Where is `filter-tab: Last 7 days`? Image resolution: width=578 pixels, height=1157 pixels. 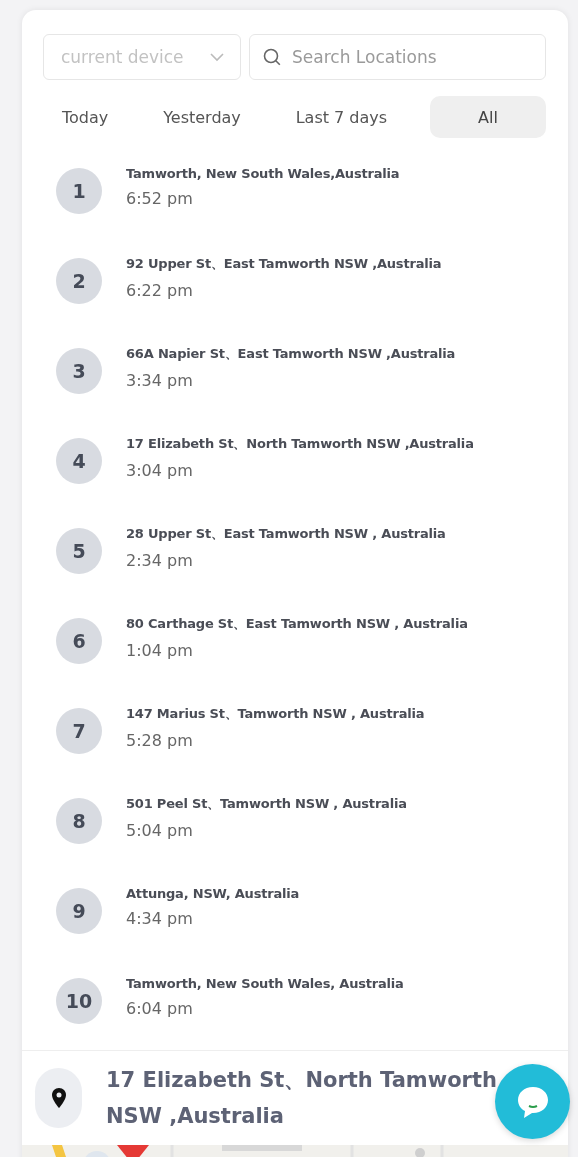
filter-tab: Last 7 days is located at coordinates (341, 117).